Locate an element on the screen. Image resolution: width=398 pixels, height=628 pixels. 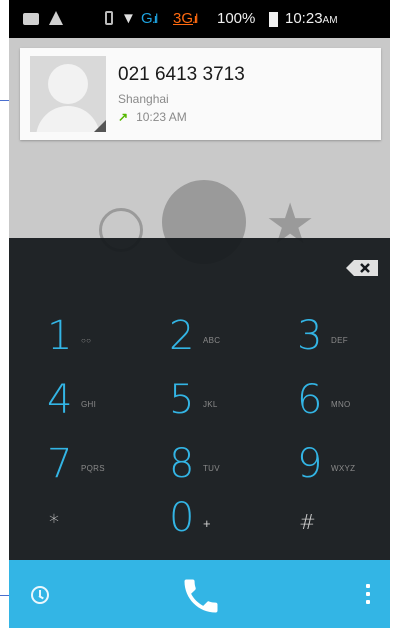
quick-contact-badge-icon is located at coordinates (100, 126).